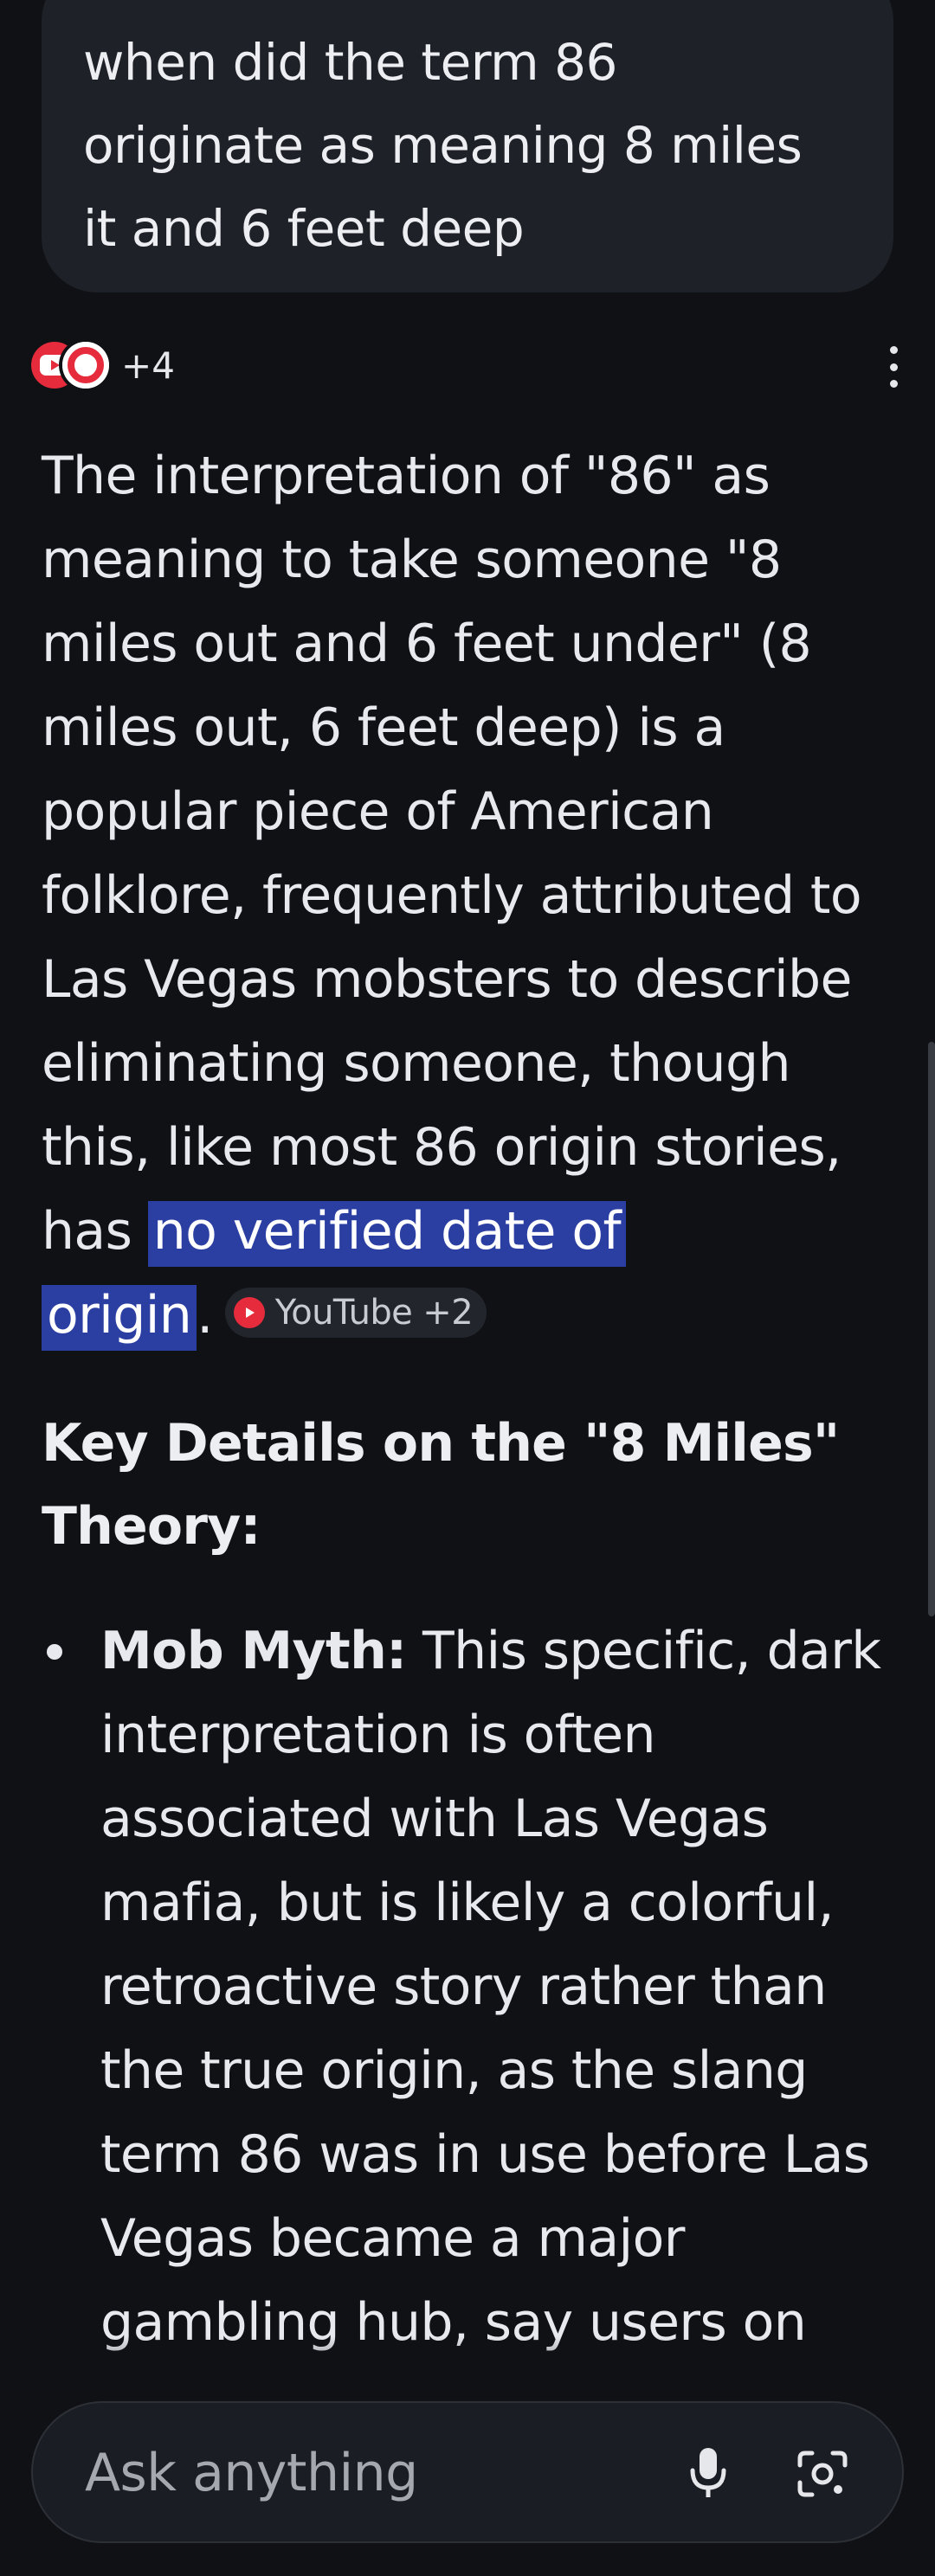 The image size is (935, 2576). What do you see at coordinates (119, 1318) in the screenshot?
I see `highlighted-text: origin` at bounding box center [119, 1318].